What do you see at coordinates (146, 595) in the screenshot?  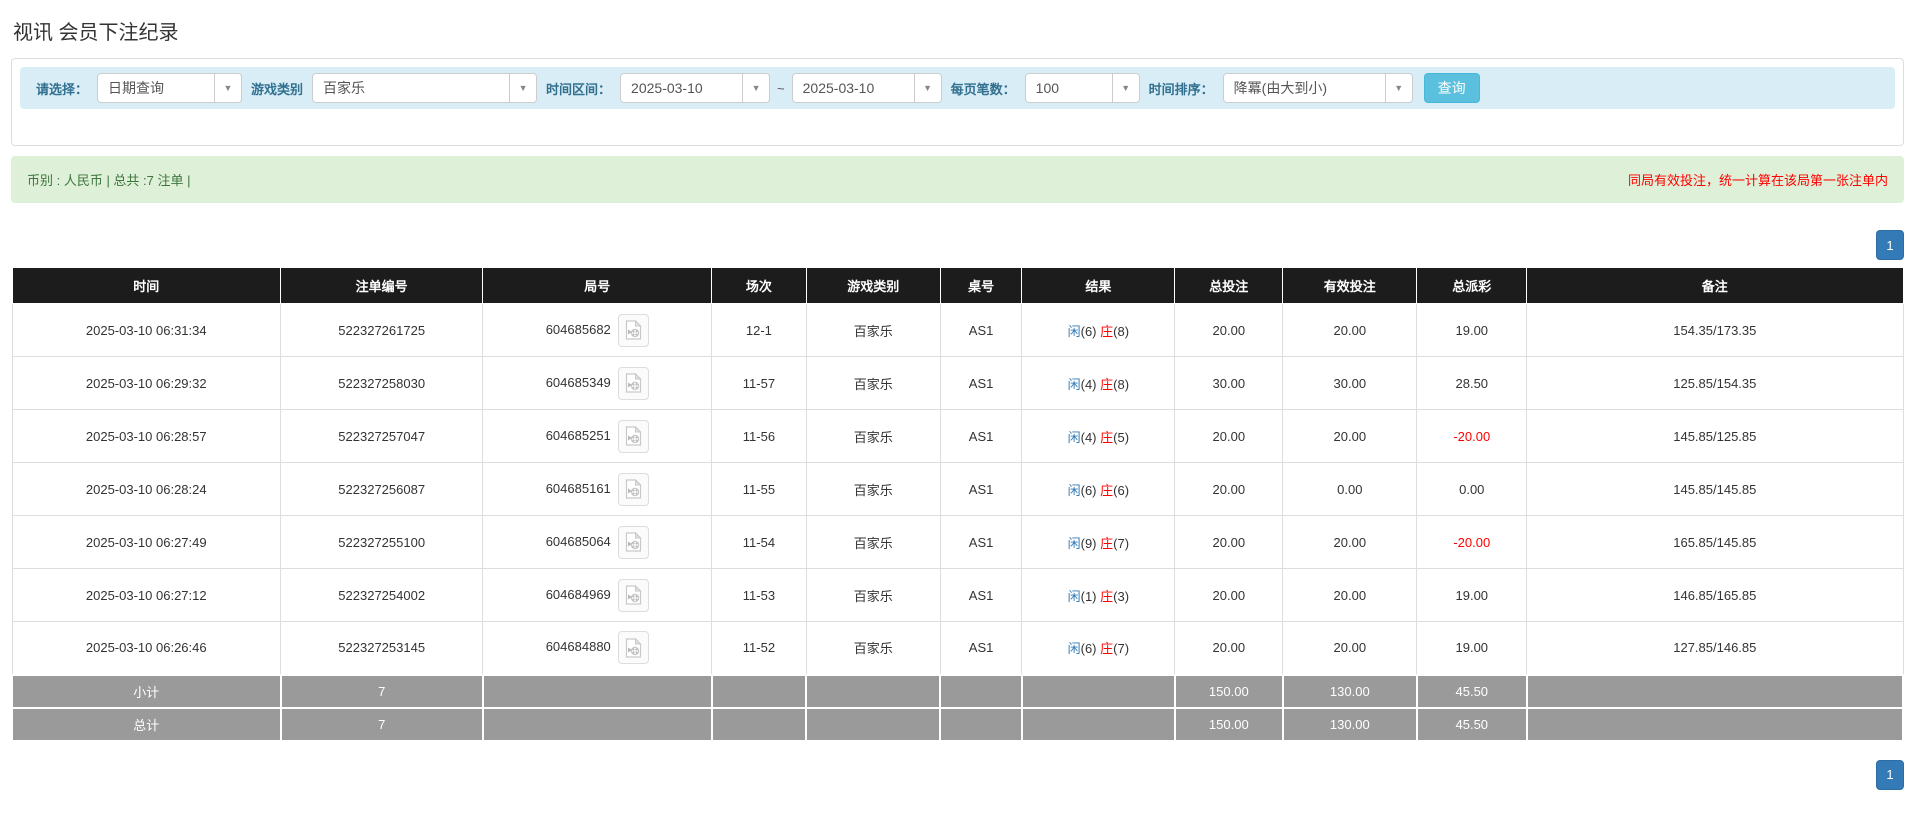 I see `cell-time: 2025-03-10 06:27:12` at bounding box center [146, 595].